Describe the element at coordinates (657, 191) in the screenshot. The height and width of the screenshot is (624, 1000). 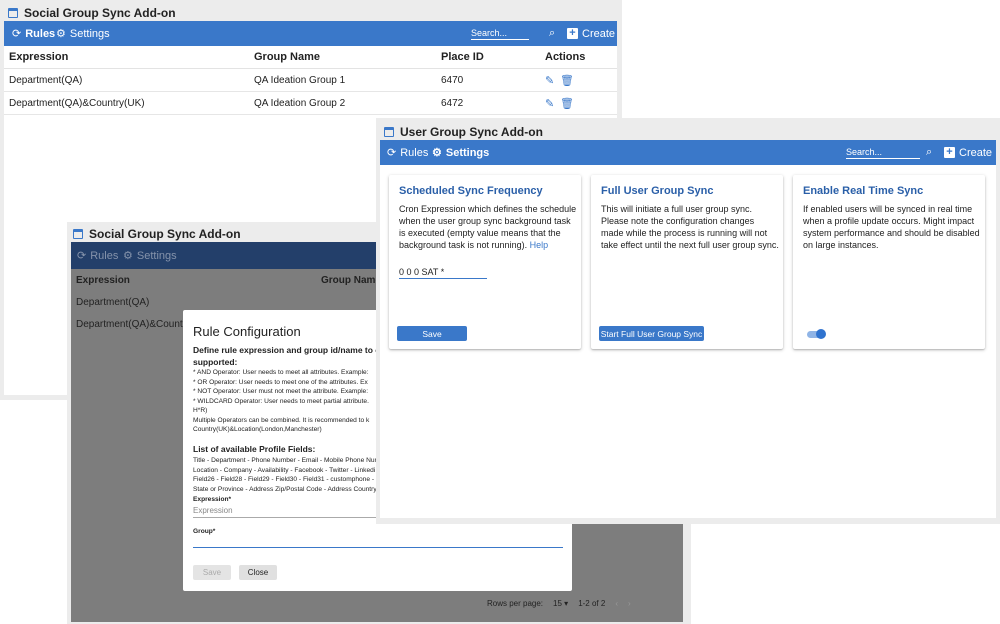
I see `card-title: Full User Group Sync` at that location.